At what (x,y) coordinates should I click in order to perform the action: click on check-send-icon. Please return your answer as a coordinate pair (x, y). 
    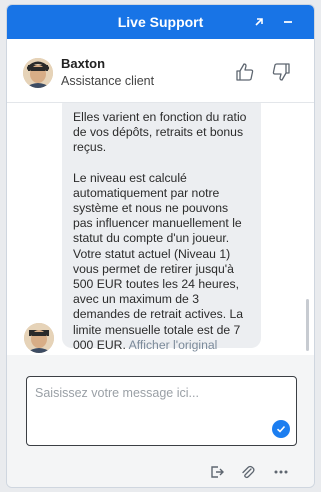
    Looking at the image, I should click on (281, 429).